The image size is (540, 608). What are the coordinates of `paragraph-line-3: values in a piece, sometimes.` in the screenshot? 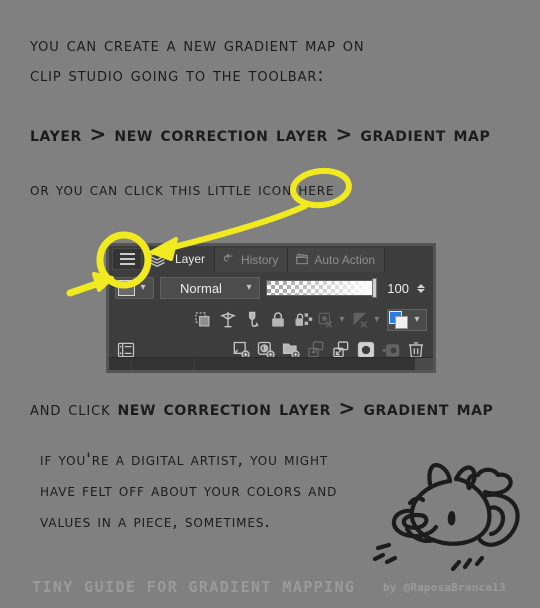 It's located at (155, 522).